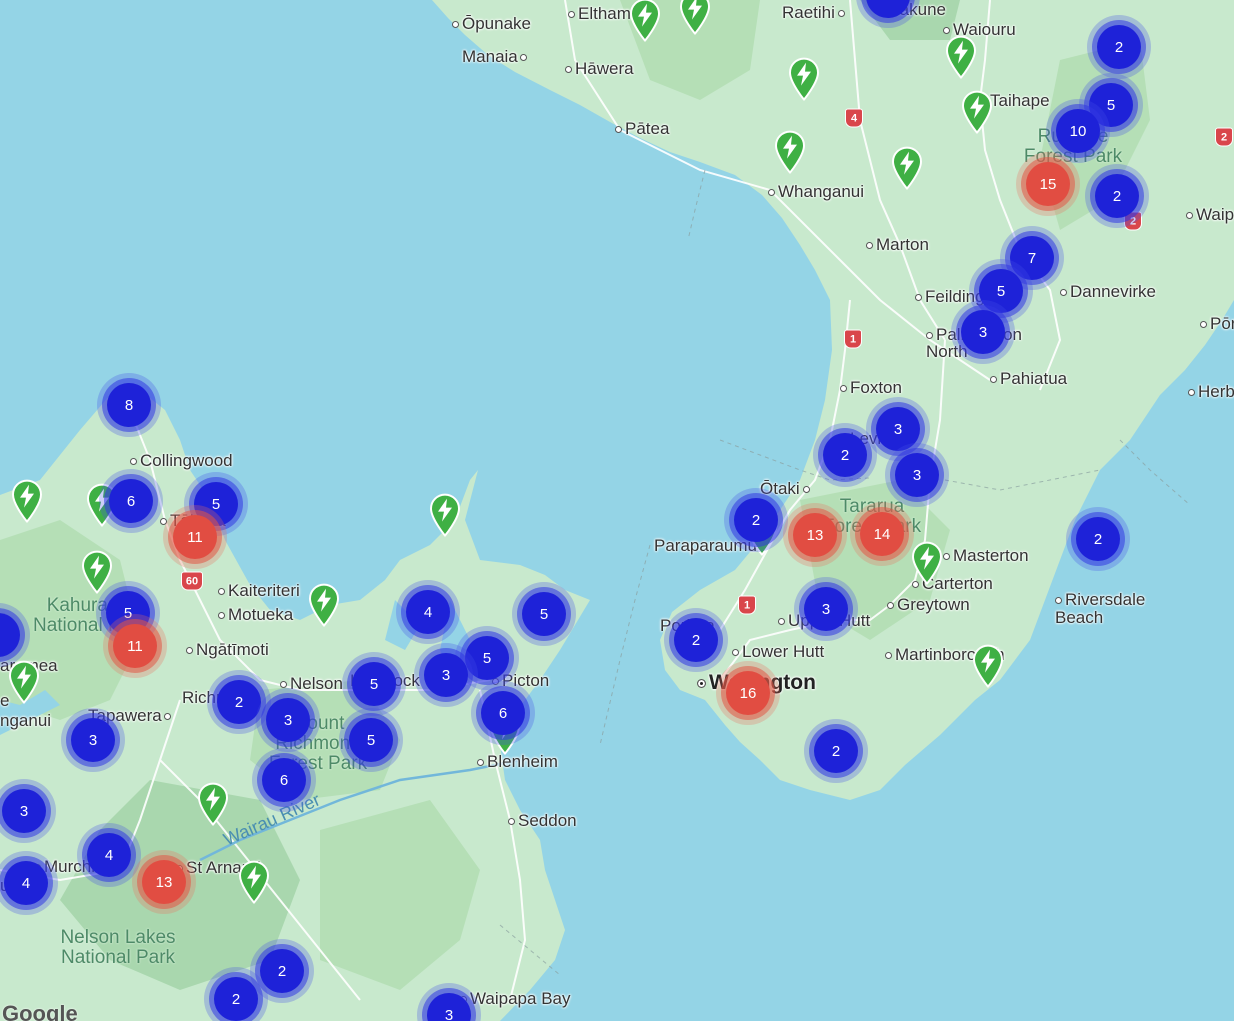  What do you see at coordinates (1078, 131) in the screenshot?
I see `cluster-marker: 10` at bounding box center [1078, 131].